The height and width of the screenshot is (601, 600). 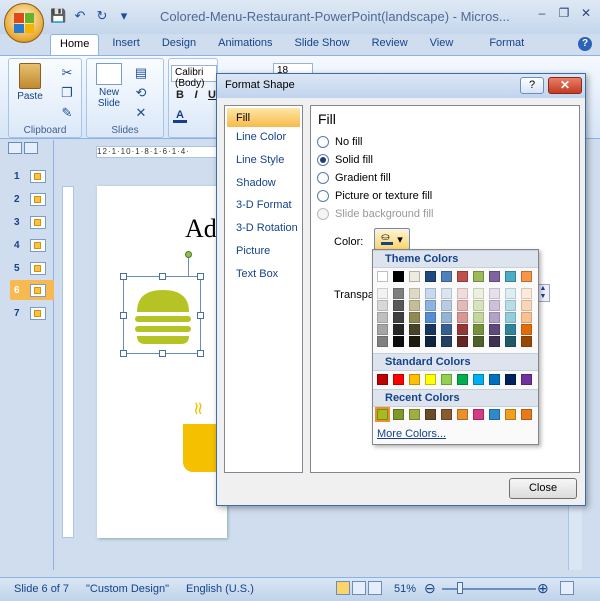 What do you see at coordinates (180, 116) in the screenshot?
I see `font-color-icon: A` at bounding box center [180, 116].